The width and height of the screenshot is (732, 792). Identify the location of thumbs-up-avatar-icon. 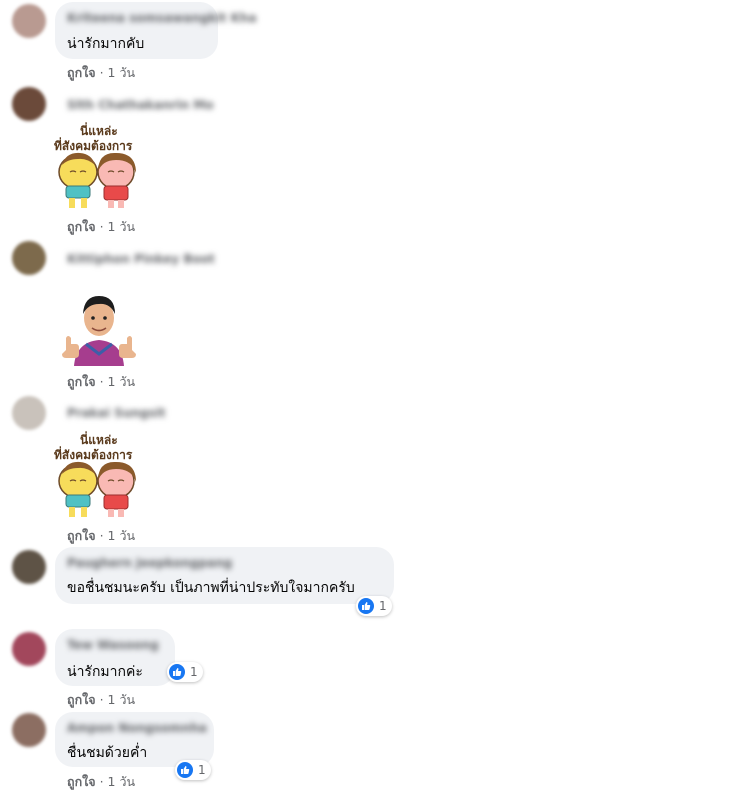
(99, 331).